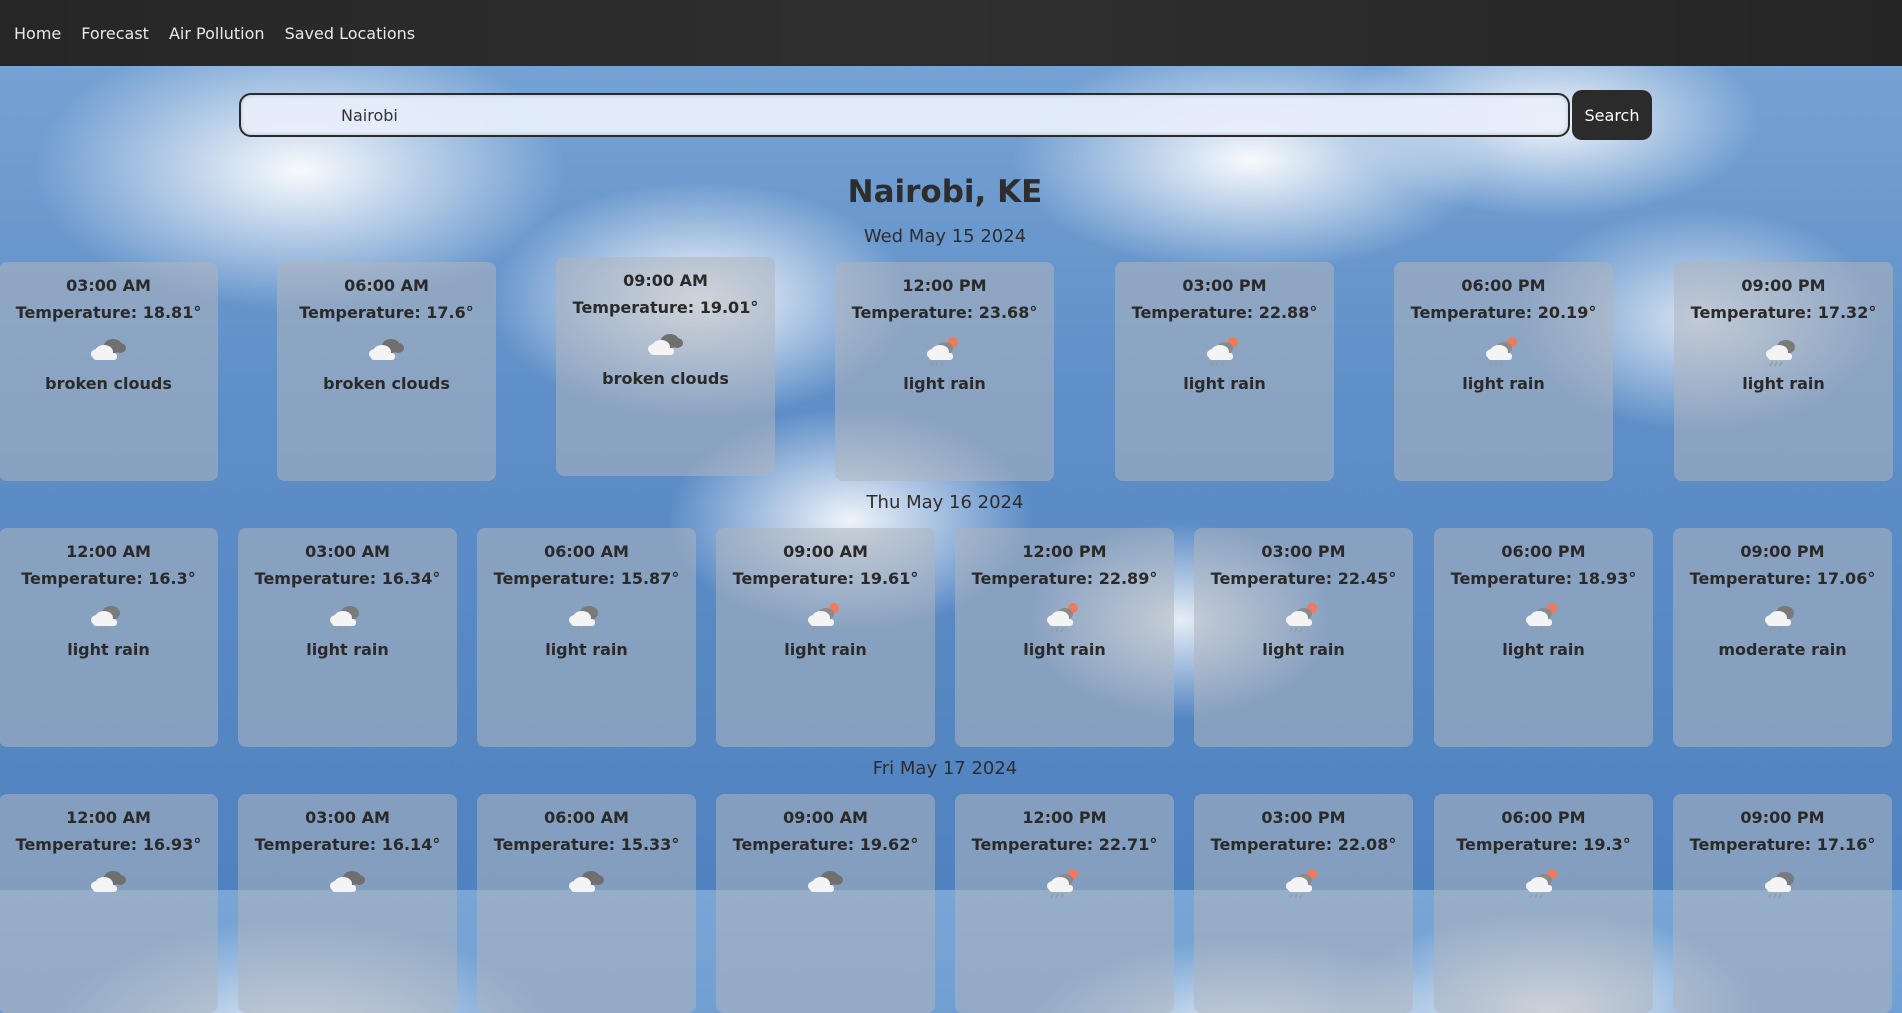  Describe the element at coordinates (1782, 844) in the screenshot. I see `forecast-temperature: Temperature: 17.16°` at that location.